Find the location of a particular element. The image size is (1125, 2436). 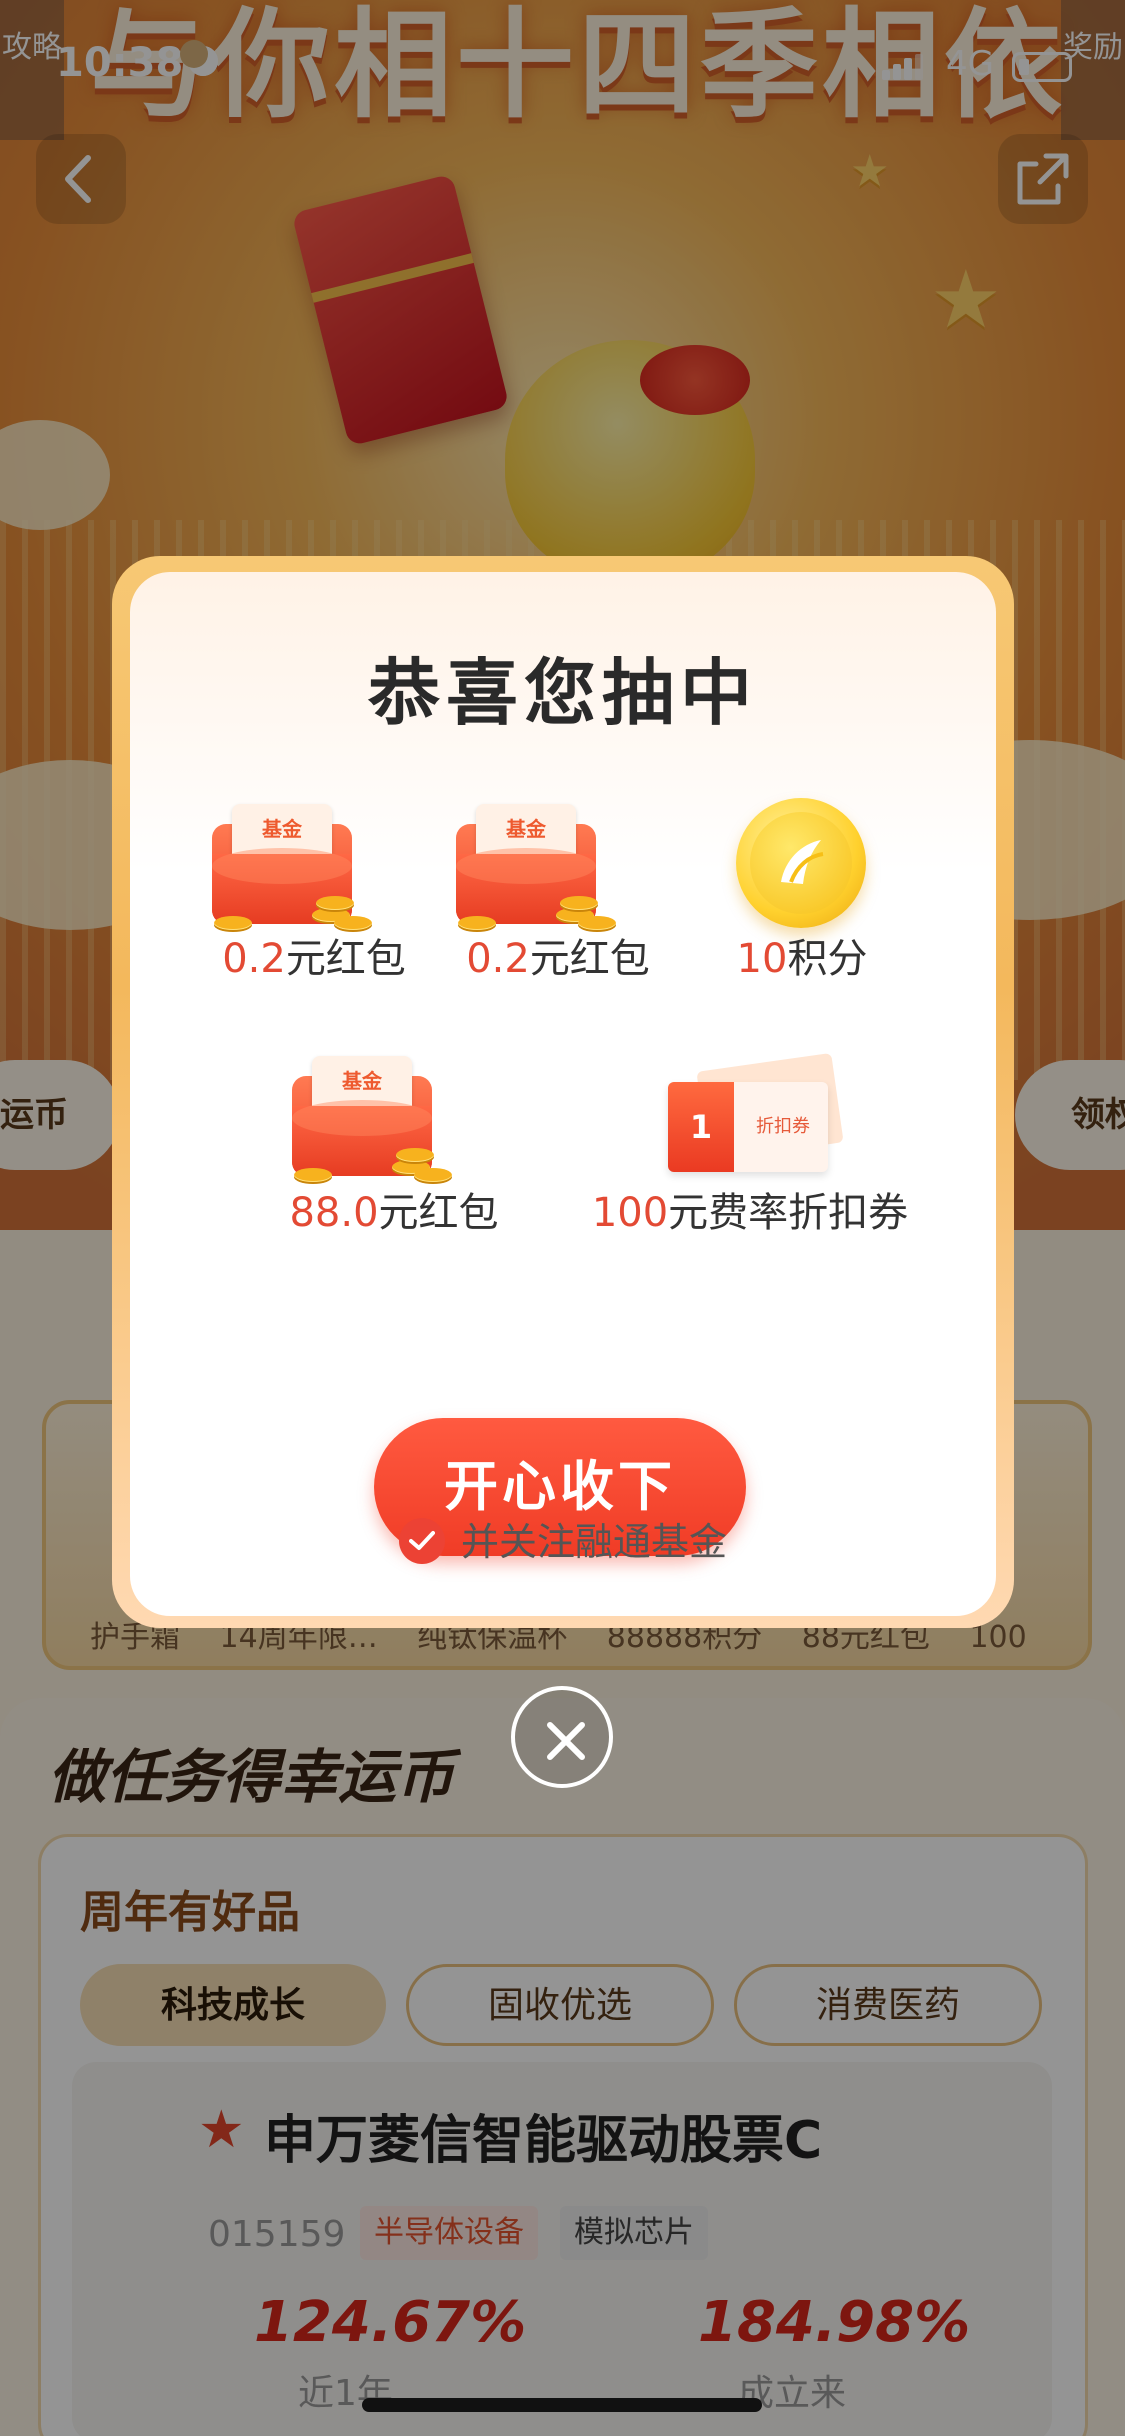

prize-item: 基金 88.0元红包 is located at coordinates (394, 1146).